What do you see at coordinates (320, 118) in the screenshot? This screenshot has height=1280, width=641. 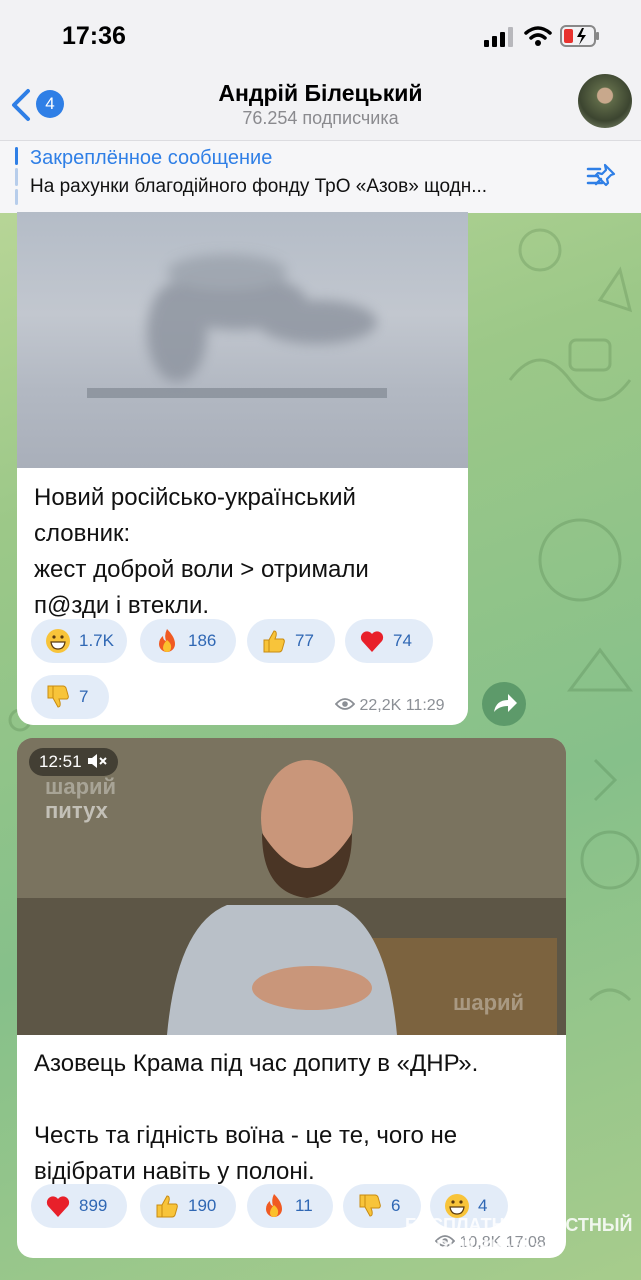 I see `subscriber-count: 76.254 подписчика` at bounding box center [320, 118].